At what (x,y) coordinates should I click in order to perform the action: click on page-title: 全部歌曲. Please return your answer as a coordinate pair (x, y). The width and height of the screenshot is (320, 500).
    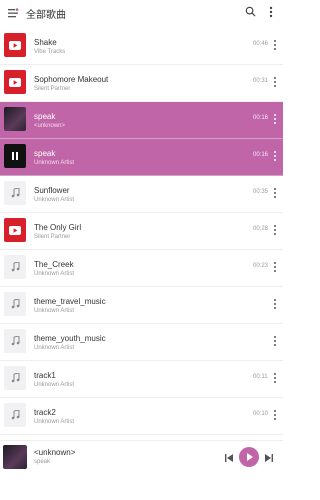
    Looking at the image, I should click on (46, 15).